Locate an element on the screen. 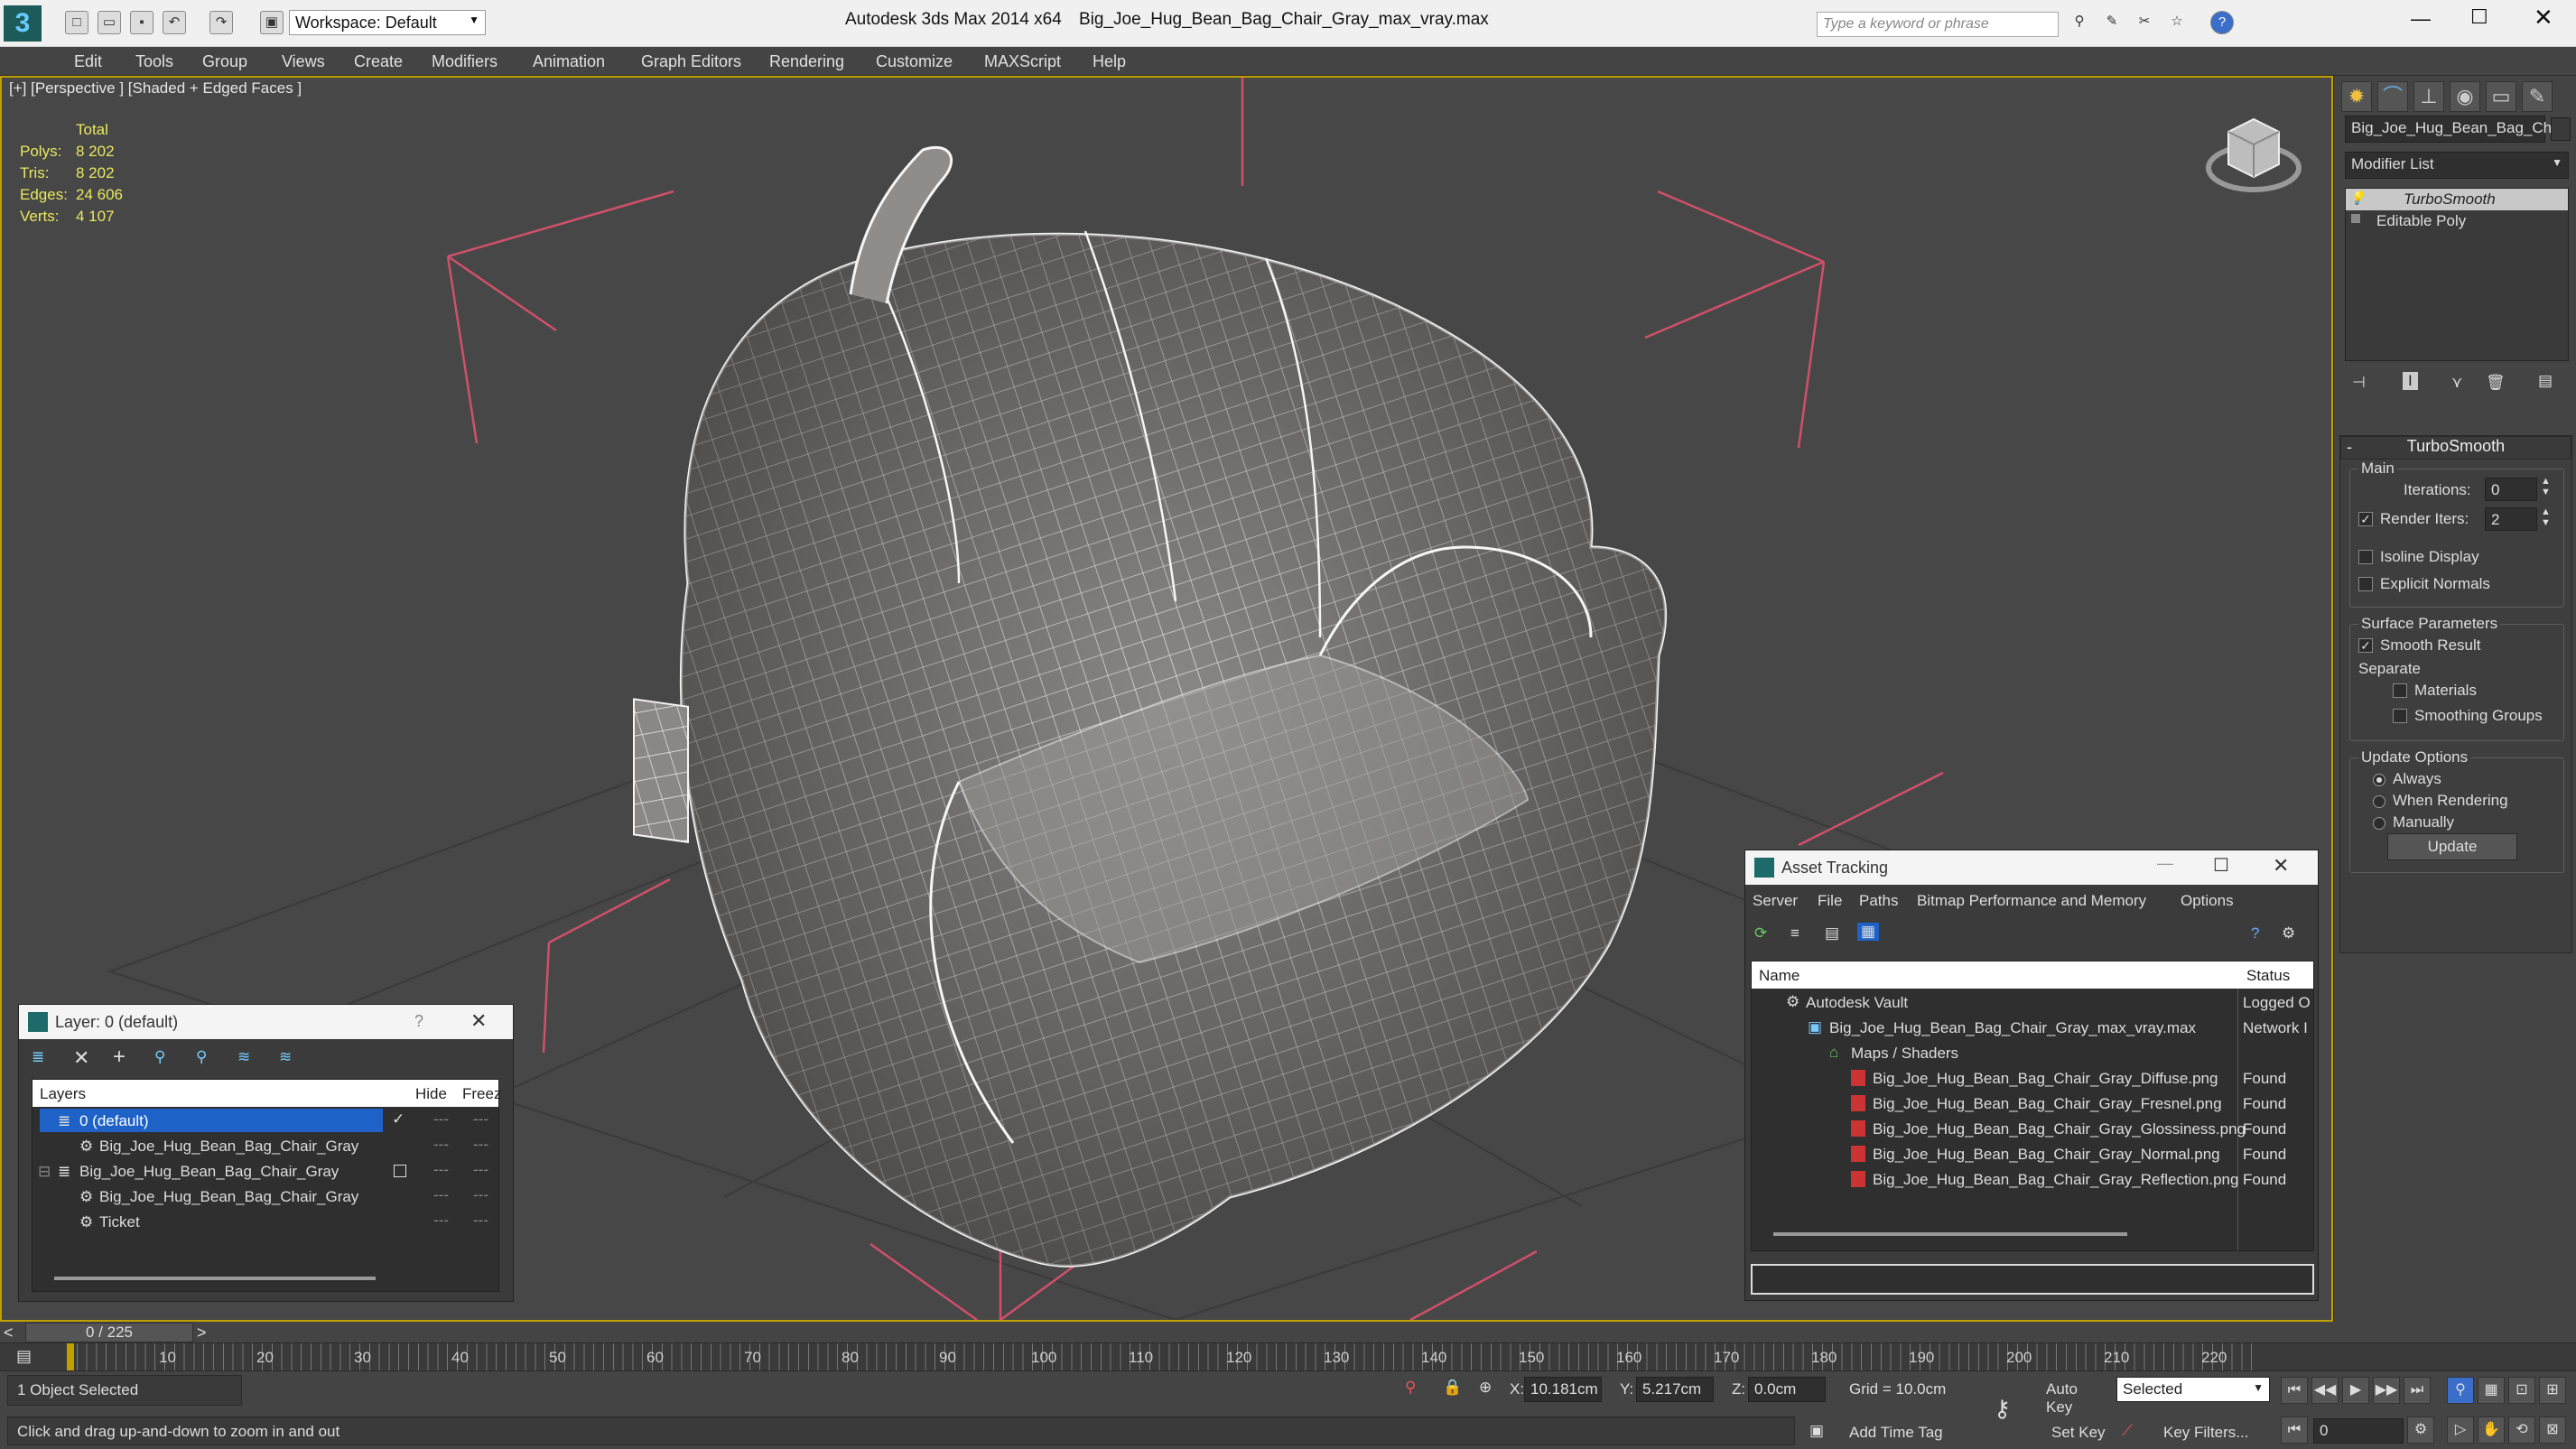  zoom-all-icon: ▦ is located at coordinates (2491, 1390).